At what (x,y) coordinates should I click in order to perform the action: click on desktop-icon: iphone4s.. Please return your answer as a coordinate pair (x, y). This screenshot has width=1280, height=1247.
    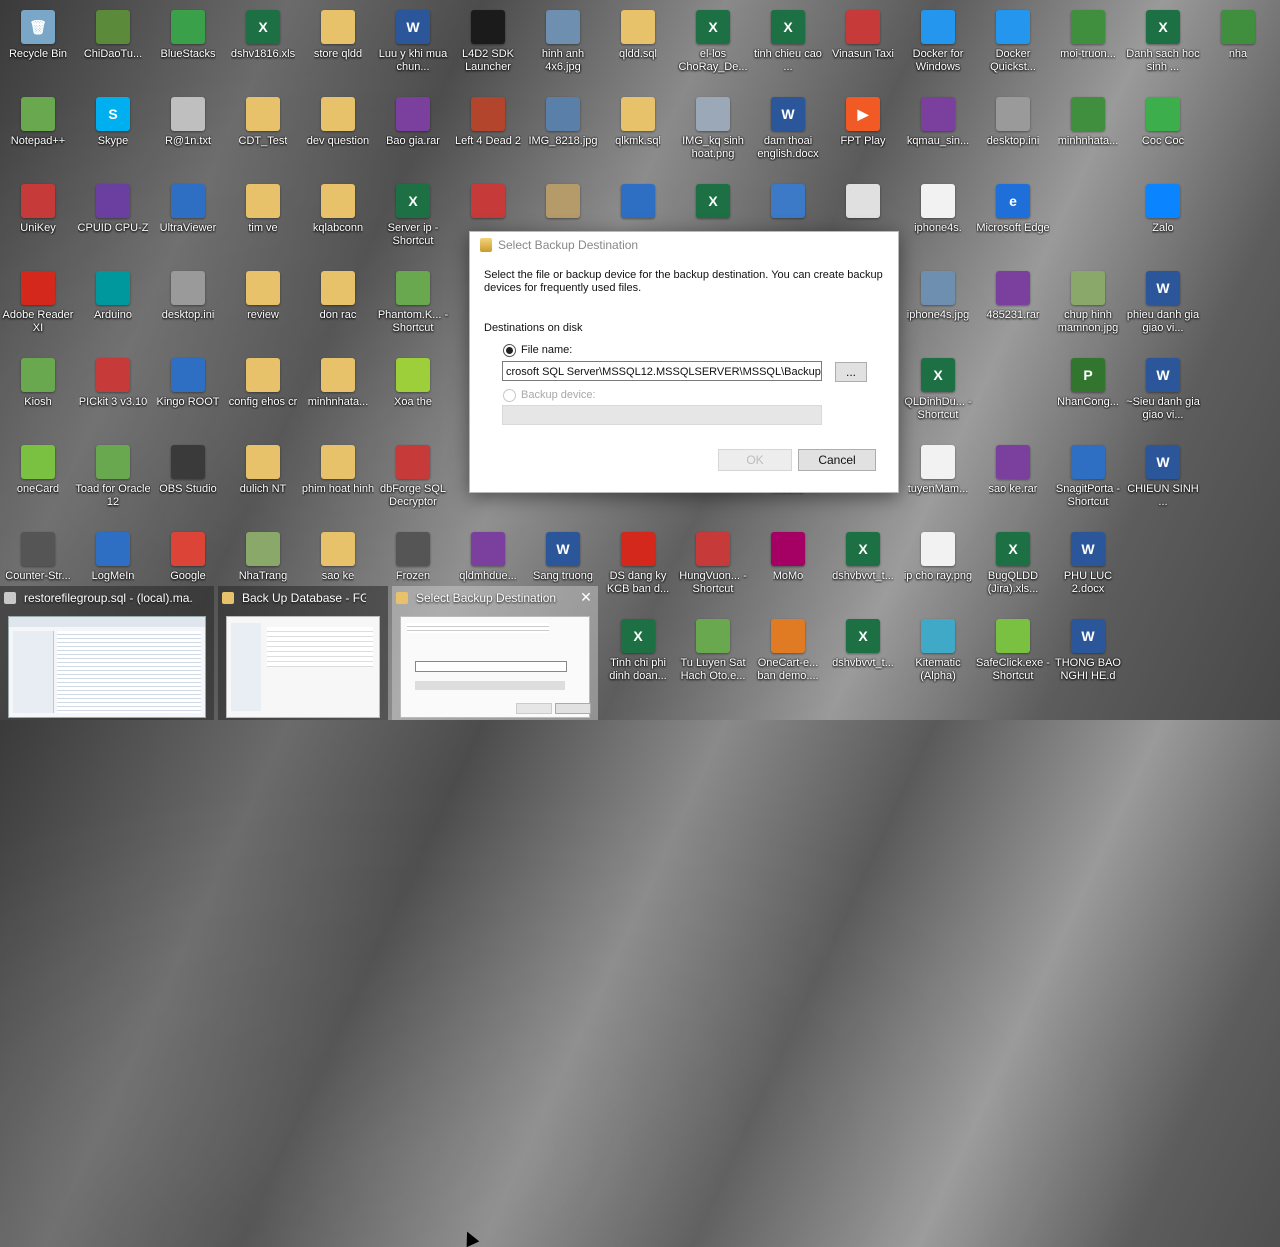
    Looking at the image, I should click on (938, 209).